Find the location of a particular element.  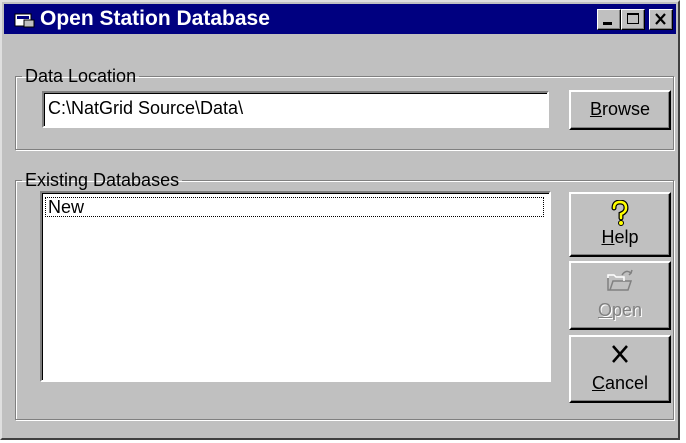

open-label: Open is located at coordinates (620, 310).